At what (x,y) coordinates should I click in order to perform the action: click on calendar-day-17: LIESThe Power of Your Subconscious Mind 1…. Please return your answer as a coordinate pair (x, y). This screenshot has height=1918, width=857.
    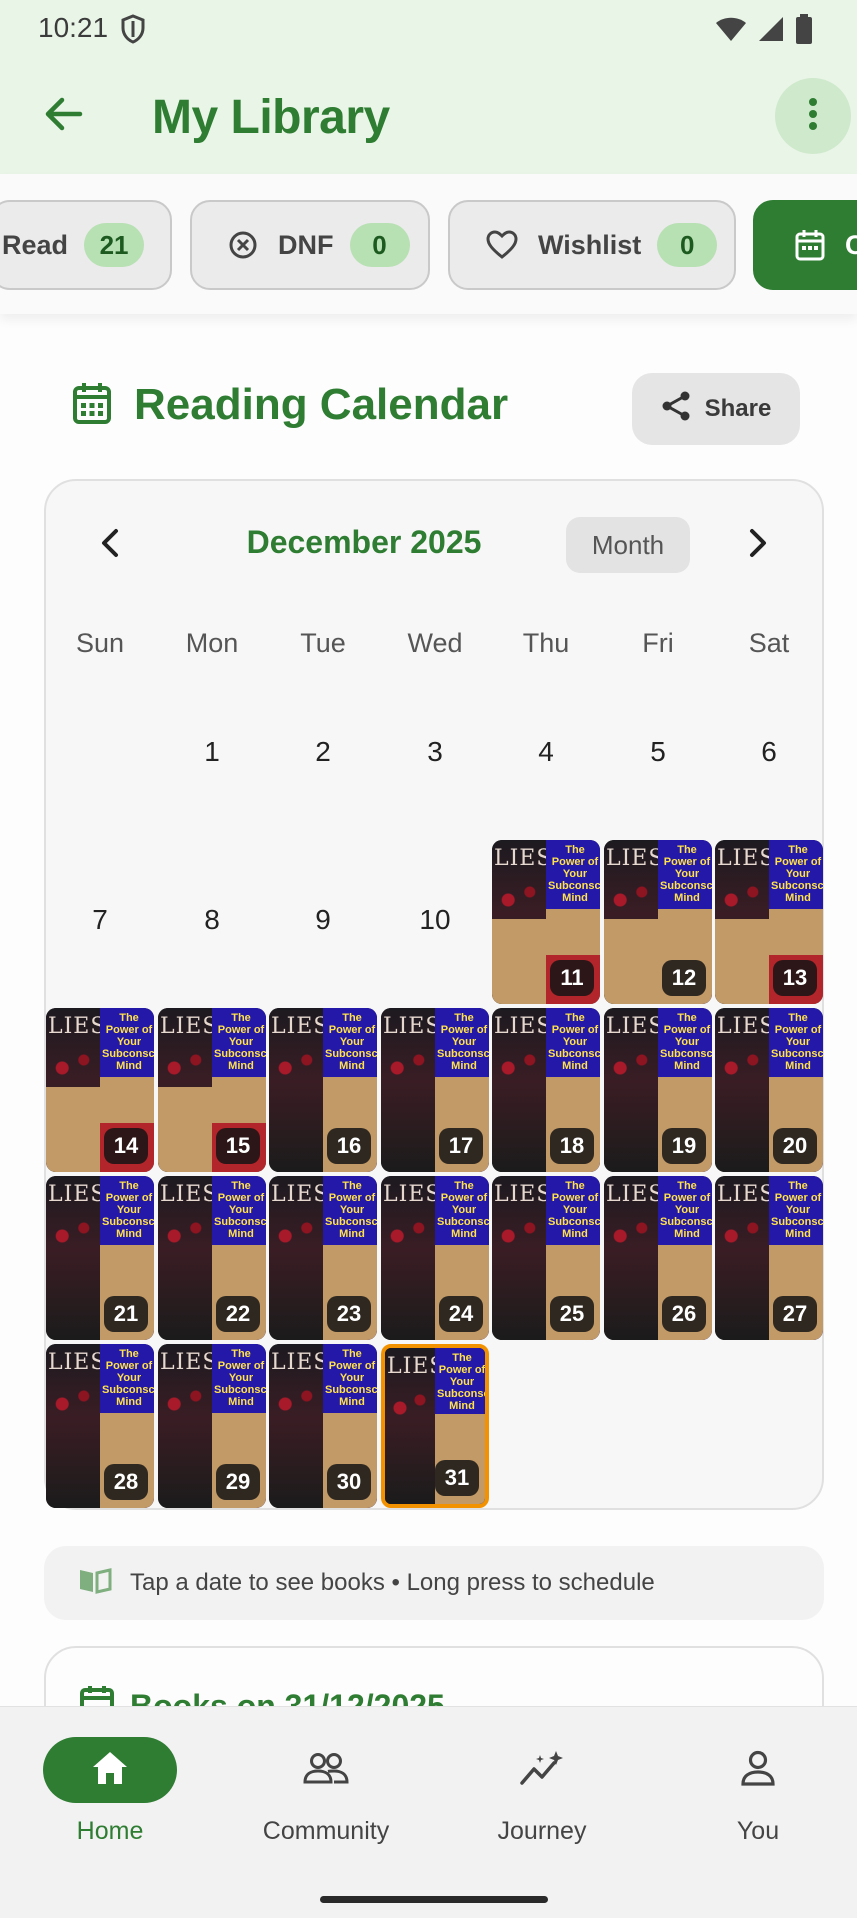
    Looking at the image, I should click on (435, 1090).